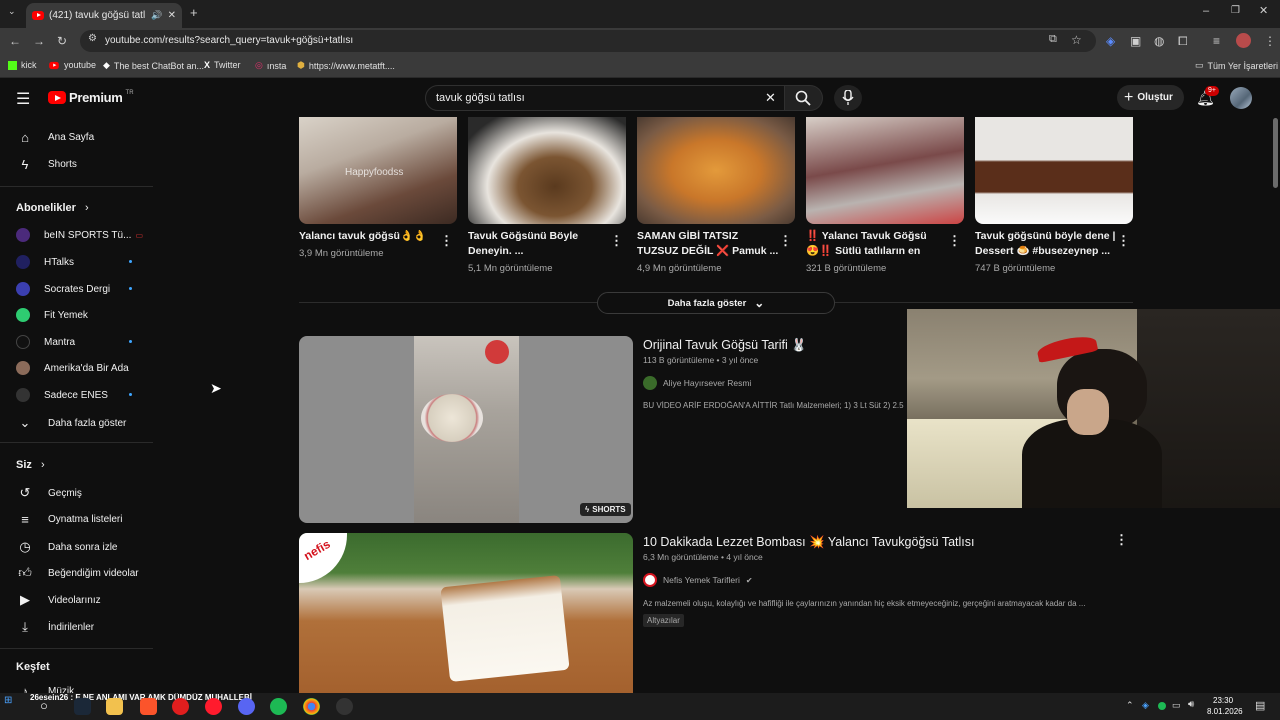 This screenshot has height=720, width=1280. What do you see at coordinates (1150, 97) in the screenshot?
I see `create-button: + Oluştur` at bounding box center [1150, 97].